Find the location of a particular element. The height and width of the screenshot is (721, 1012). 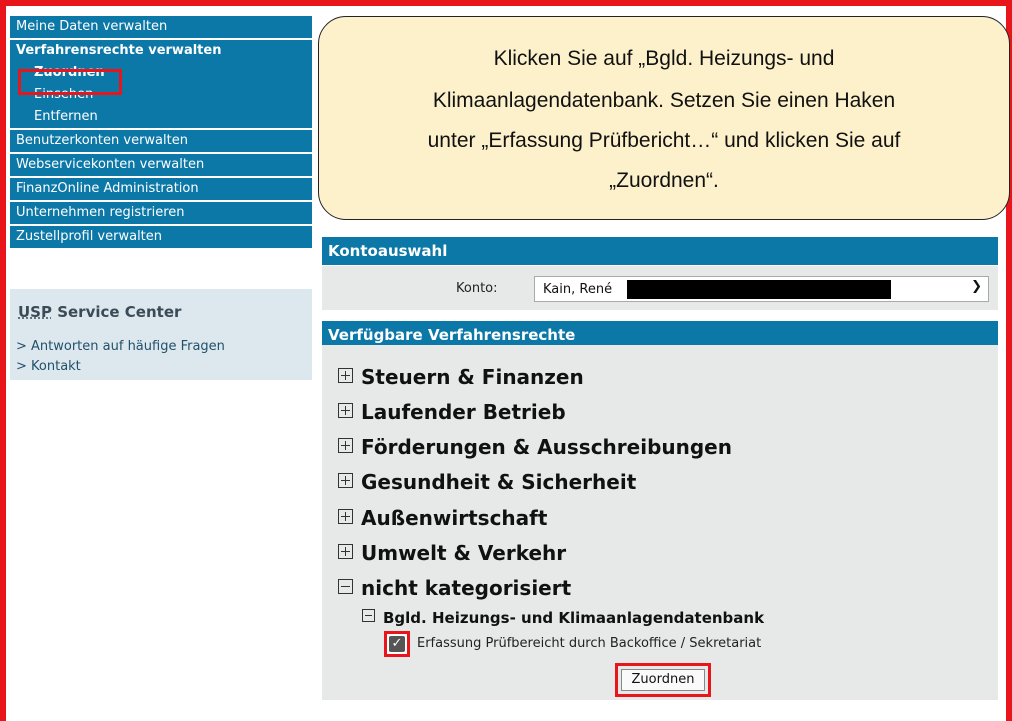

konto-select: Kain, René ❯ is located at coordinates (761, 289).